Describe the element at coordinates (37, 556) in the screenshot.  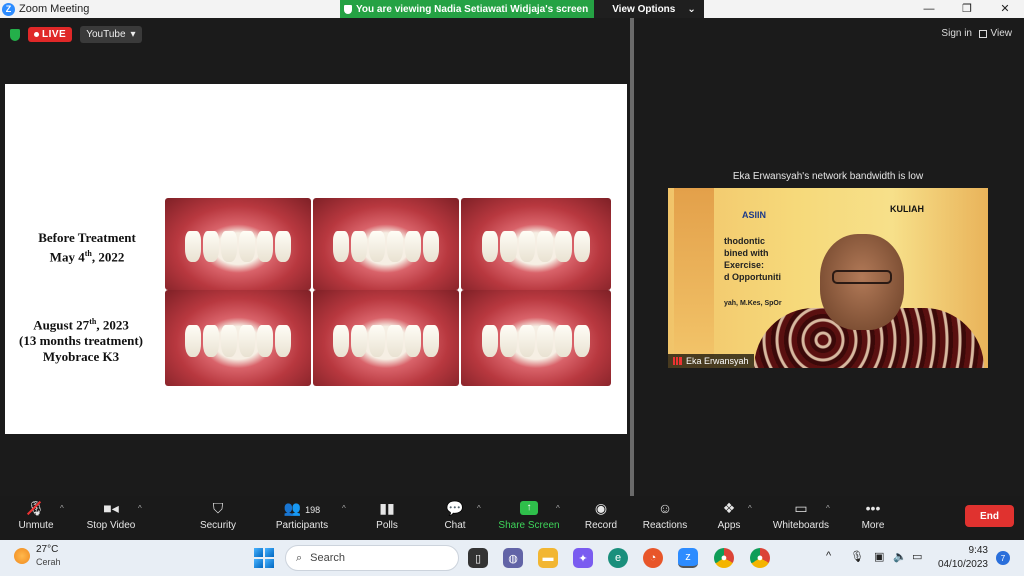
I see `weather-widget: 27°C Cerah` at that location.